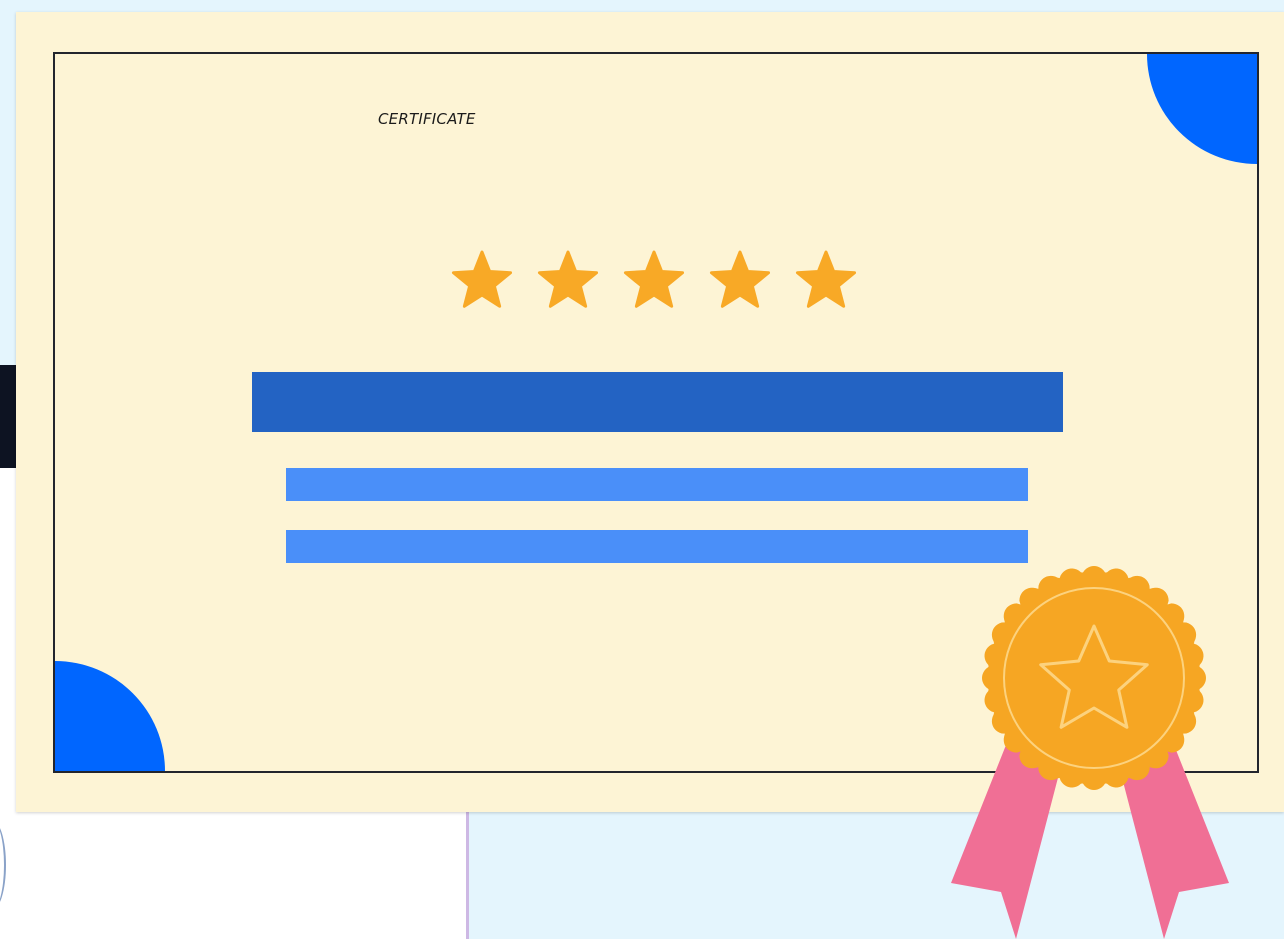 The height and width of the screenshot is (939, 1284). Describe the element at coordinates (1090, 752) in the screenshot. I see `award-badge` at that location.